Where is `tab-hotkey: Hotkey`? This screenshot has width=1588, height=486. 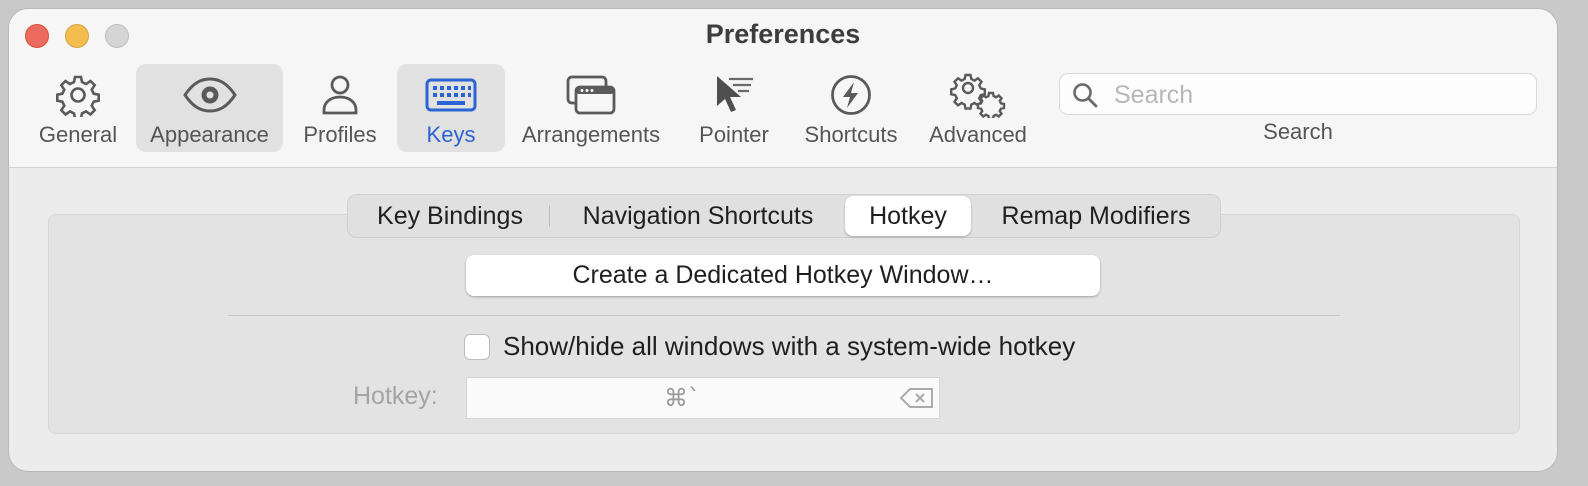
tab-hotkey: Hotkey is located at coordinates (908, 216).